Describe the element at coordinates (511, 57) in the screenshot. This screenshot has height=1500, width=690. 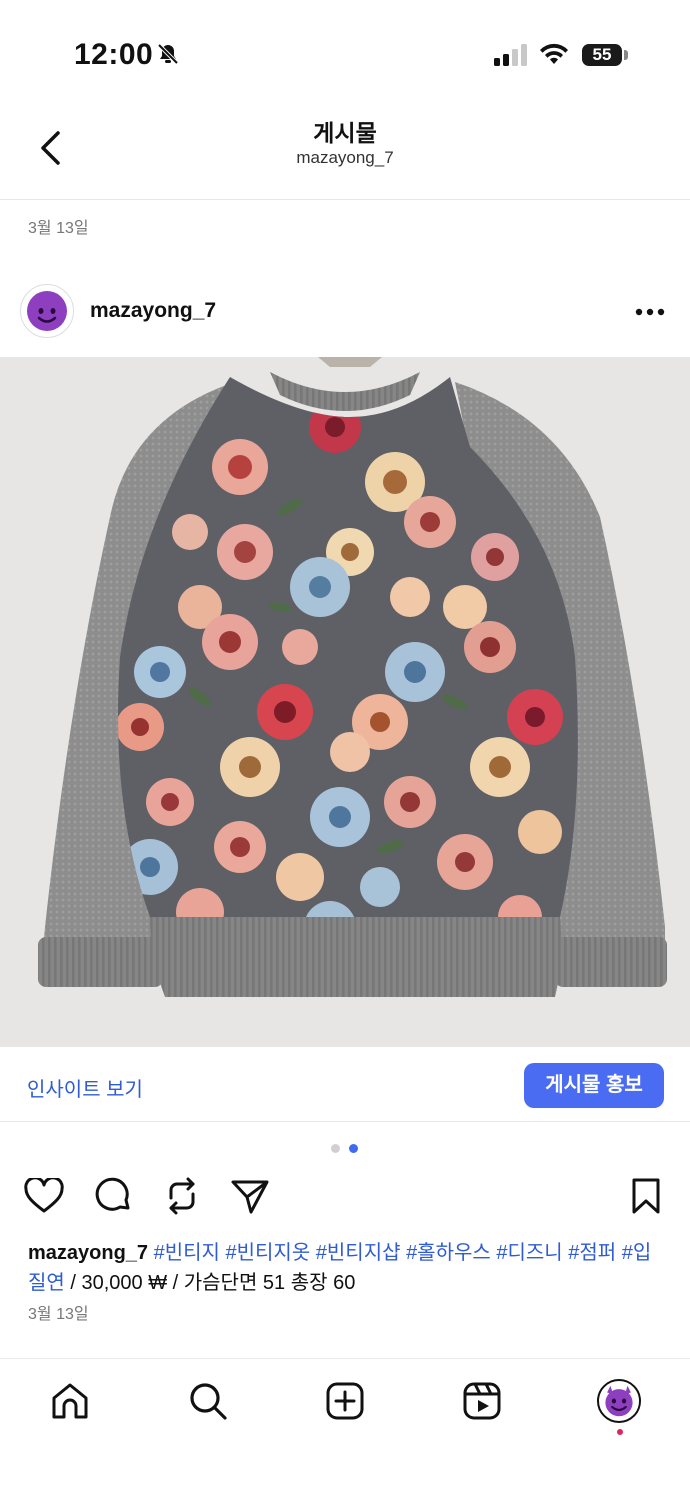
I see `cellular-signal-icon` at that location.